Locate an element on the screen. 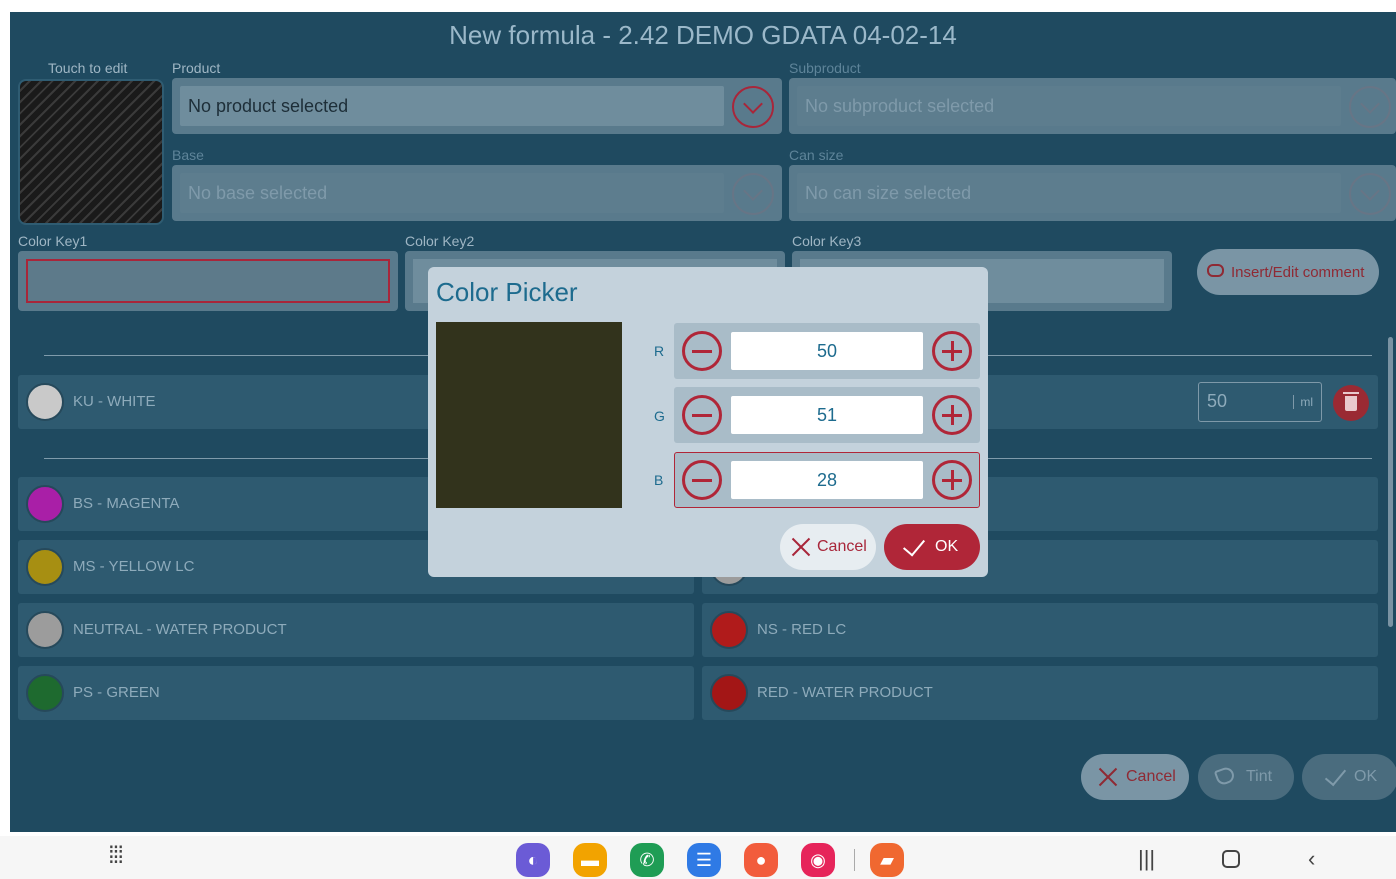  list-item: RED - WATER PRODUCT is located at coordinates (1040, 693).